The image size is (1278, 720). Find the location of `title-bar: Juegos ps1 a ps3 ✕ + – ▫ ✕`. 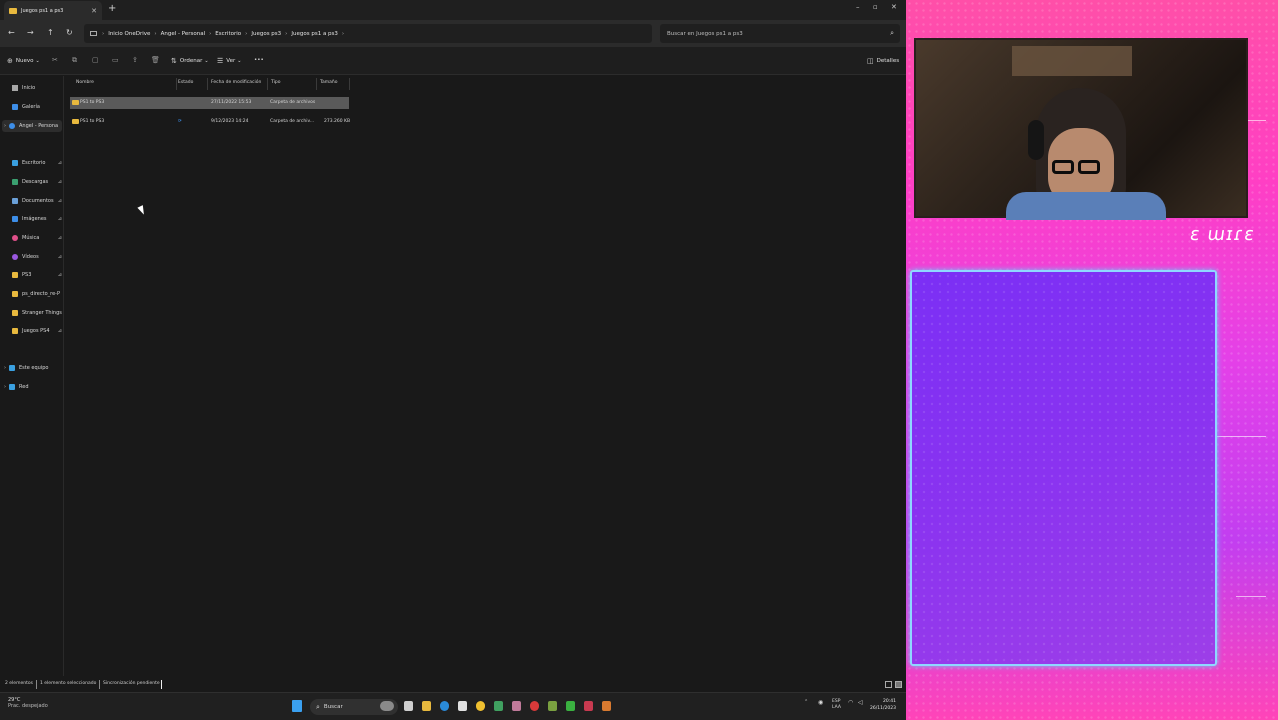

title-bar: Juegos ps1 a ps3 ✕ + – ▫ ✕ is located at coordinates (453, 10).